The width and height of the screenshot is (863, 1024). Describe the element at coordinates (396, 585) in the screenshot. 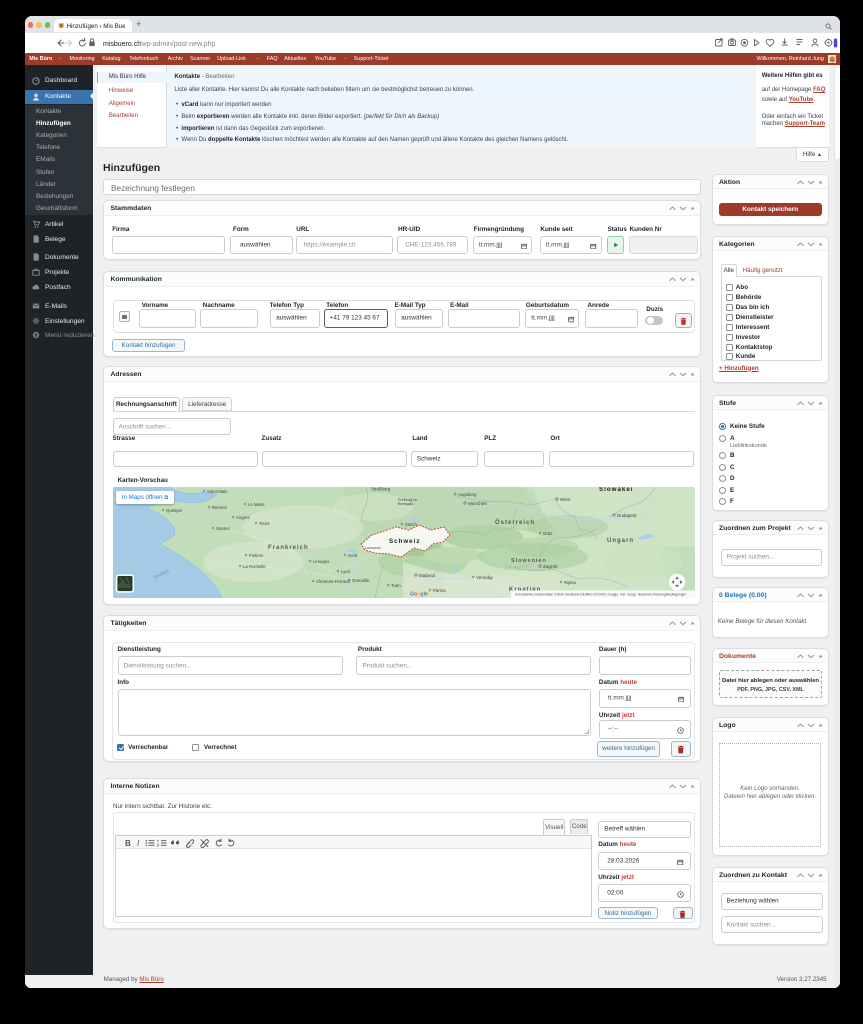

I see `svg-text: Turin` at that location.